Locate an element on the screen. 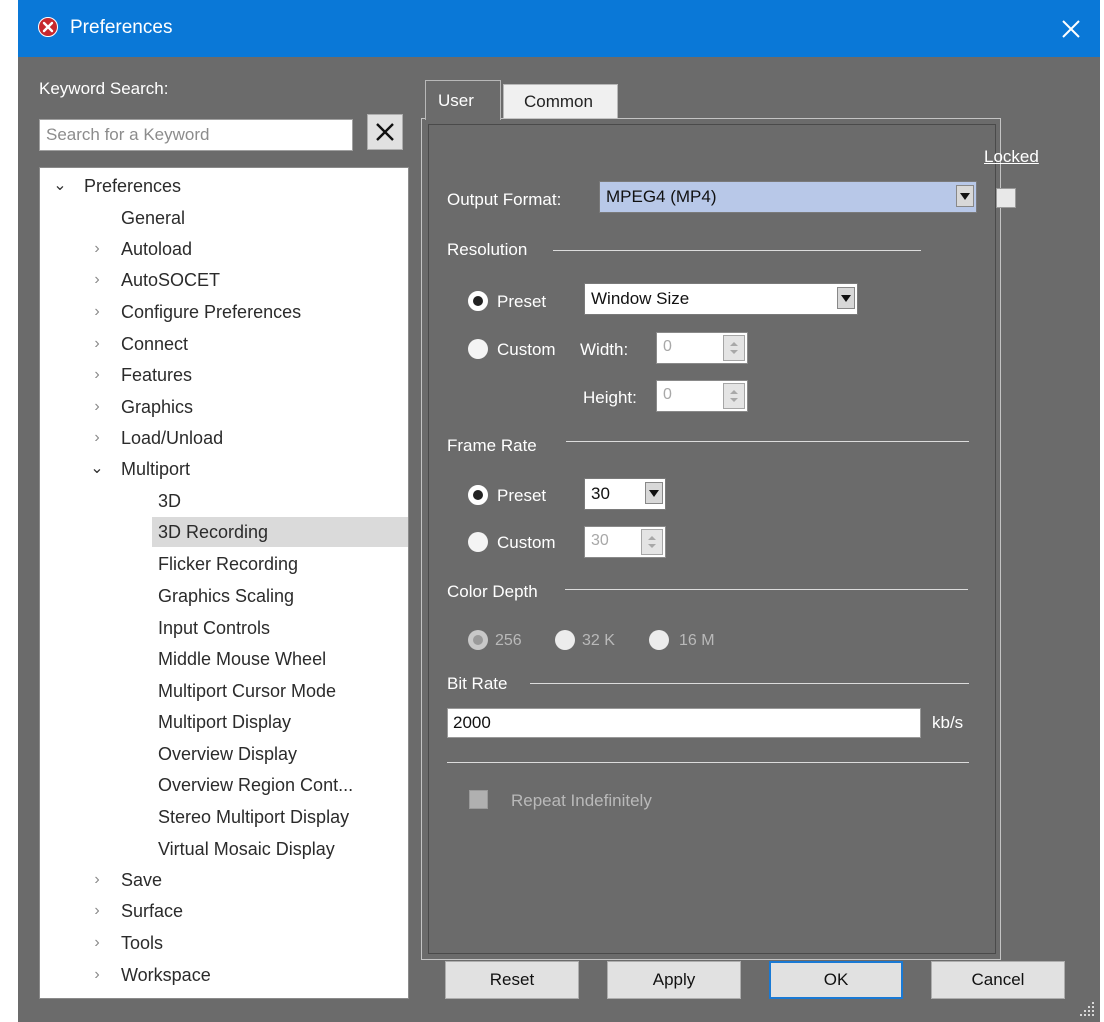  resolution-custom-radio is located at coordinates (478, 349).